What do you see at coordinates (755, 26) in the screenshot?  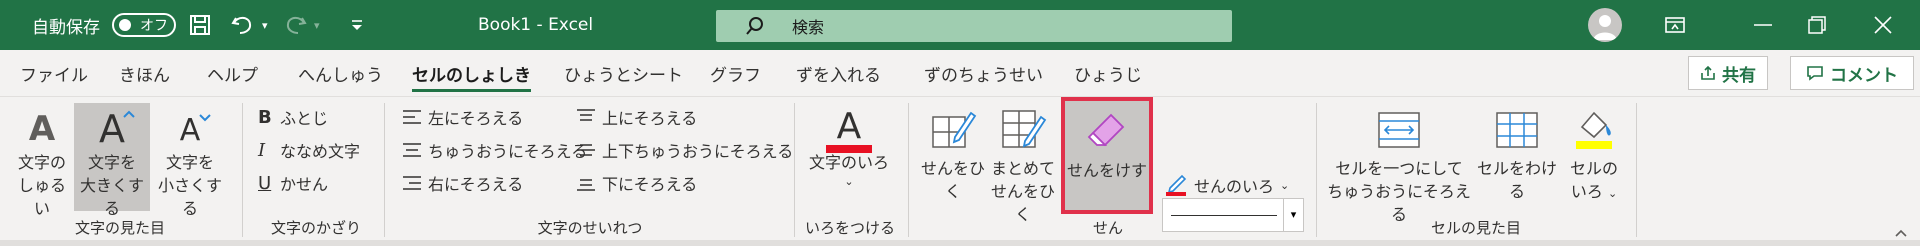 I see `search-icon` at bounding box center [755, 26].